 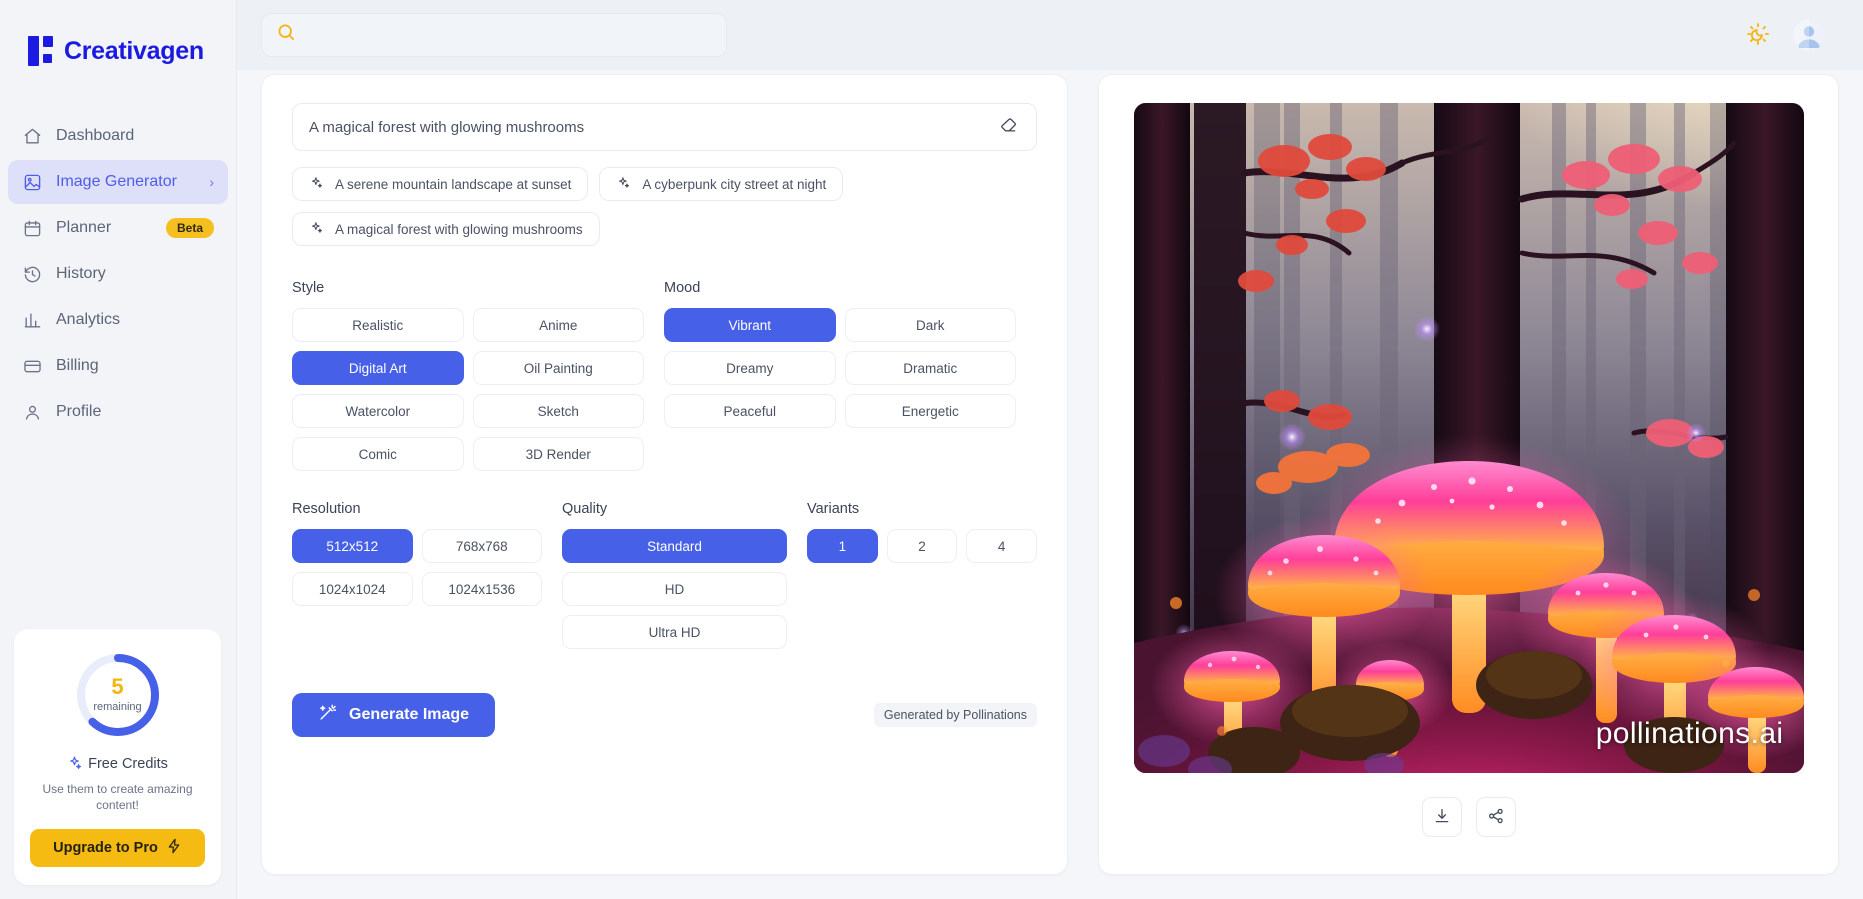 What do you see at coordinates (558, 325) in the screenshot?
I see `style-option-anime: Anime` at bounding box center [558, 325].